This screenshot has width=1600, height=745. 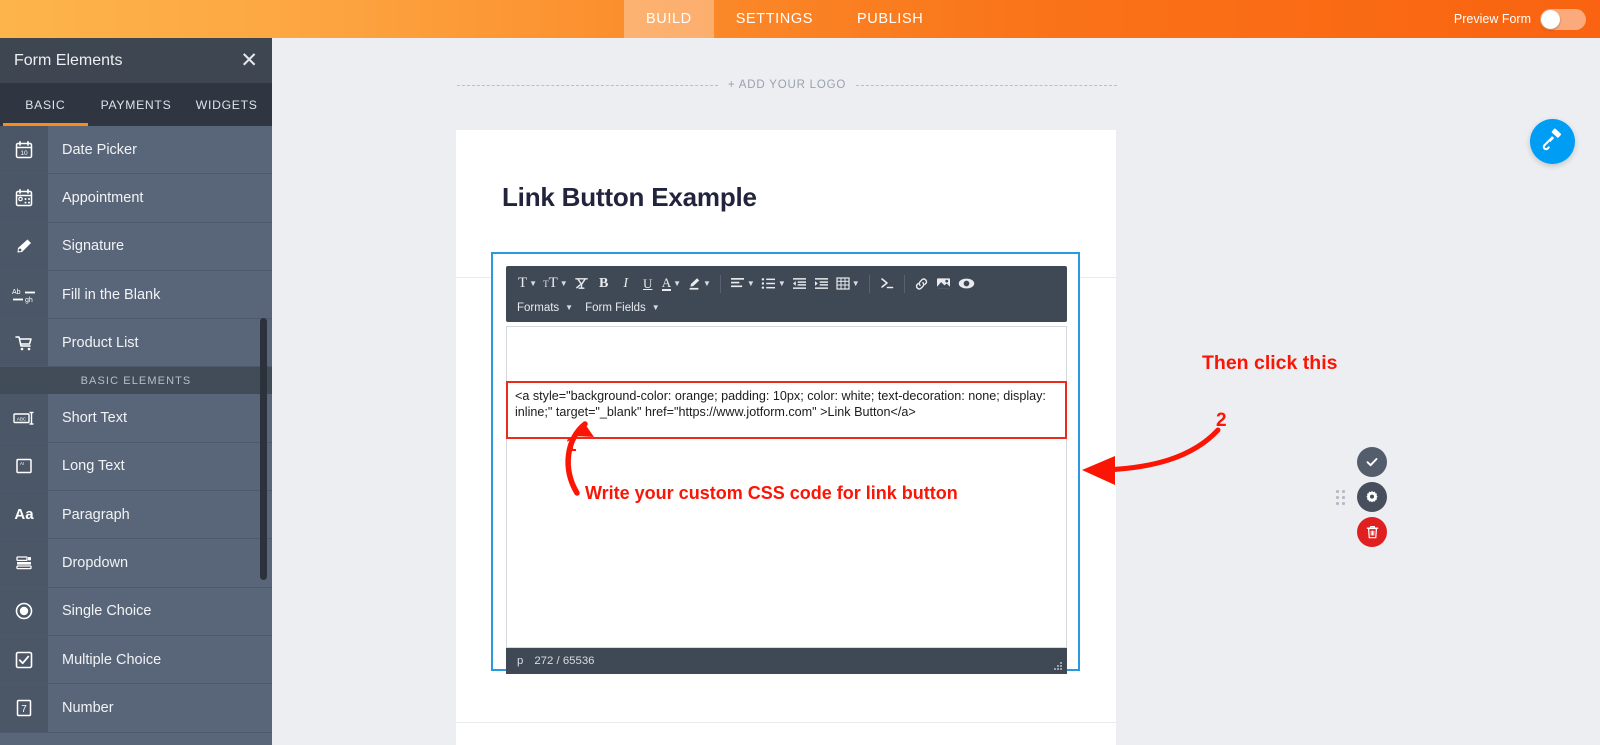 I want to click on sidebar-item-fill-in-the-blank: Ab gh Fill in the Blank, so click(x=136, y=295).